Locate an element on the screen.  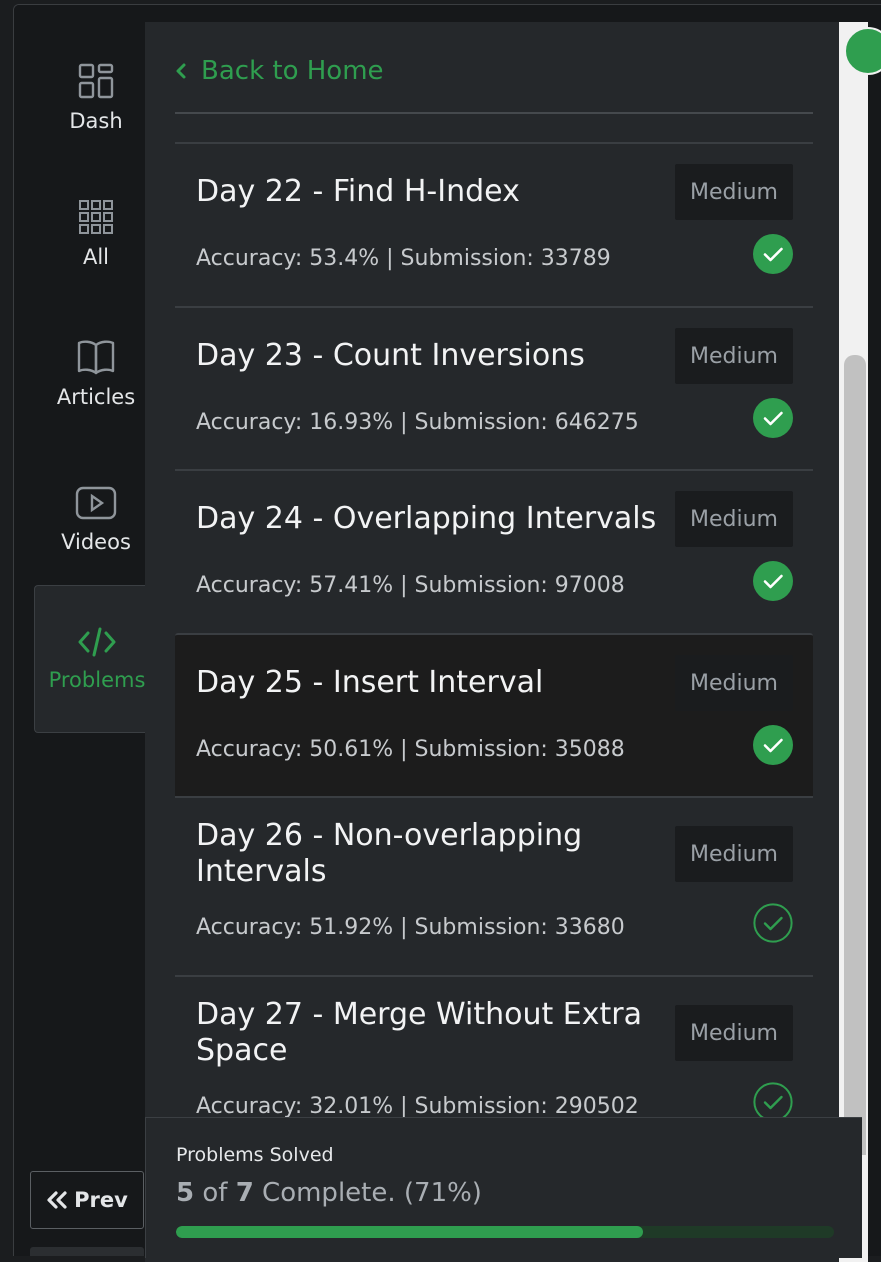
sidebar-item-label: Problems is located at coordinates (97, 680).